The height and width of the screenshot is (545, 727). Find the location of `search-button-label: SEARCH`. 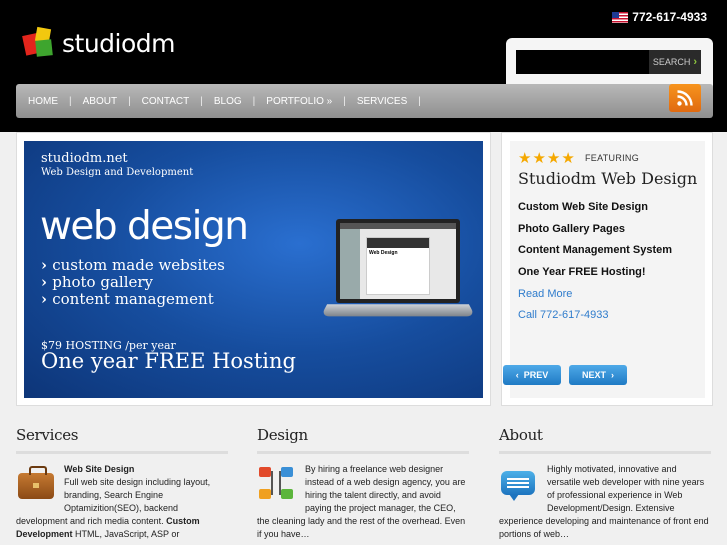

search-button-label: SEARCH is located at coordinates (671, 62).